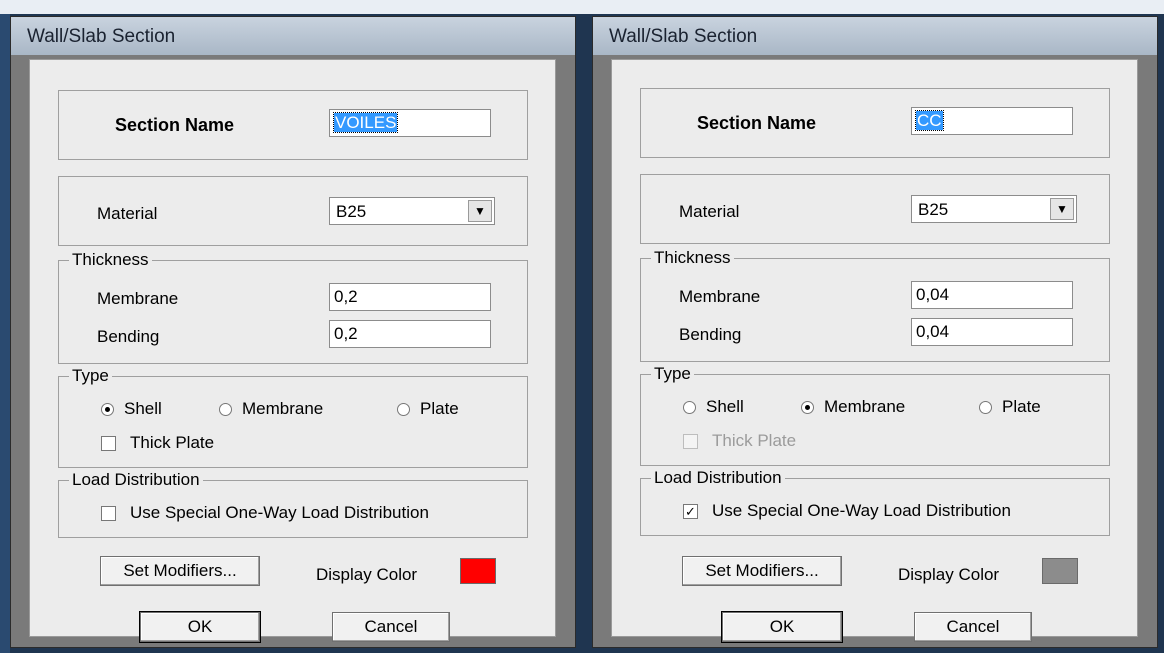 The height and width of the screenshot is (653, 1164). Describe the element at coordinates (992, 121) in the screenshot. I see `section-name-input: CC` at that location.